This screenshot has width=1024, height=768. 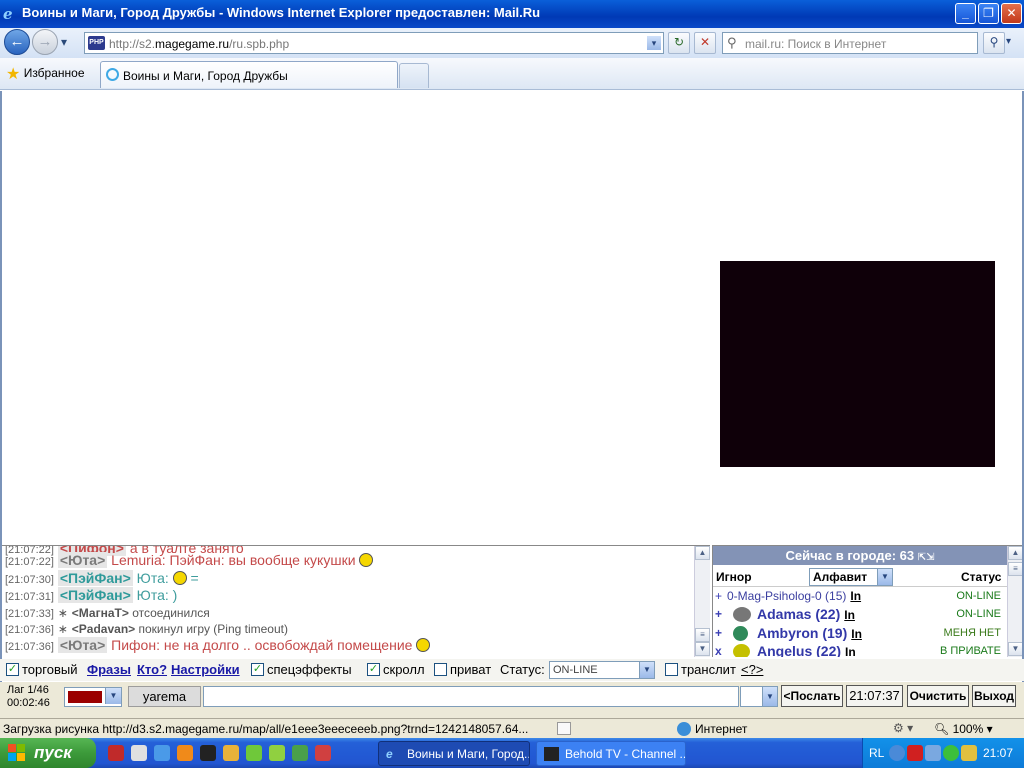 I want to click on effects-checkbox: ✓, so click(x=257, y=669).